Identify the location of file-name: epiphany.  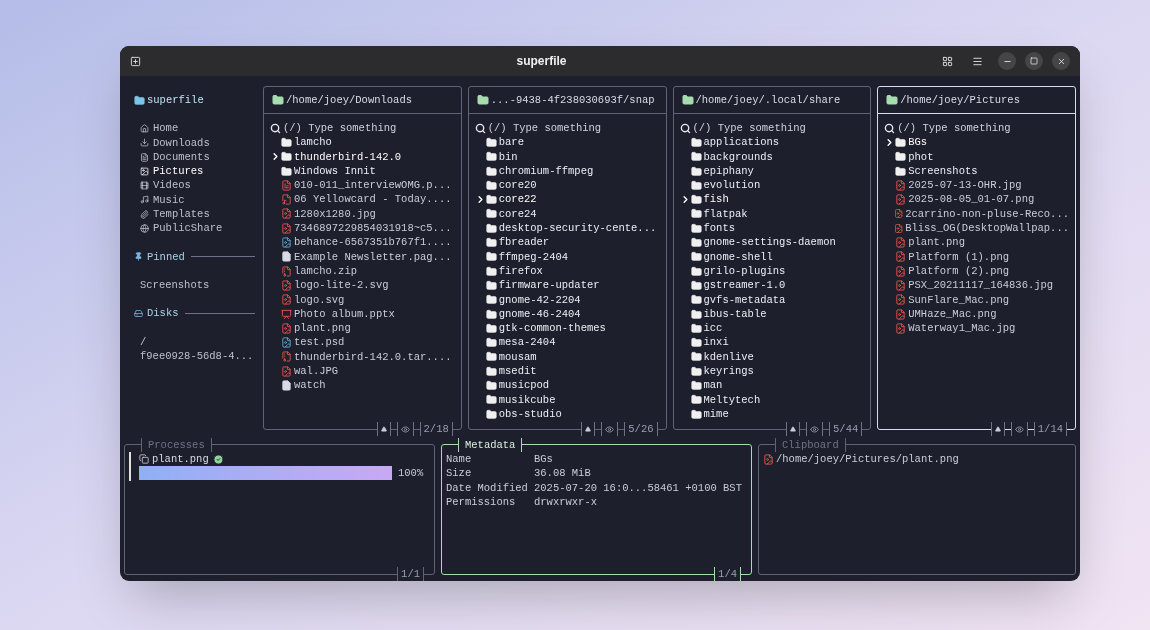
(728, 171).